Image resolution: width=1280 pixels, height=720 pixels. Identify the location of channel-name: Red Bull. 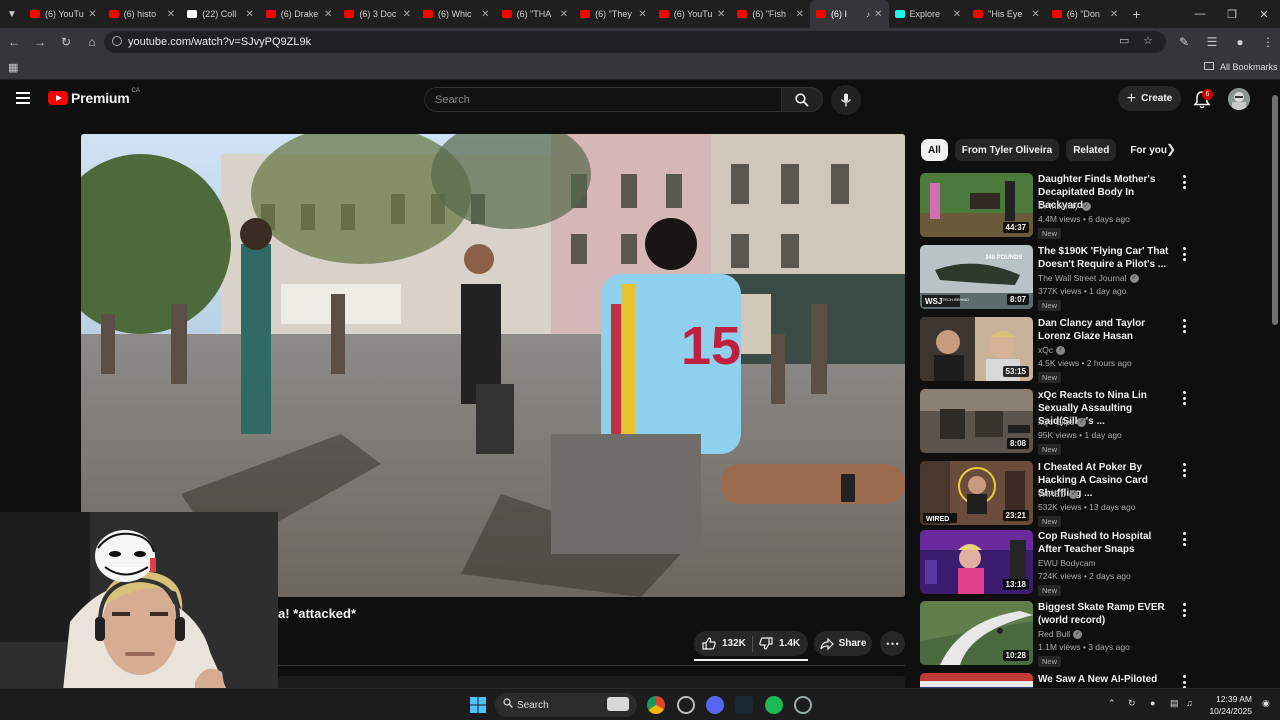
(1054, 634).